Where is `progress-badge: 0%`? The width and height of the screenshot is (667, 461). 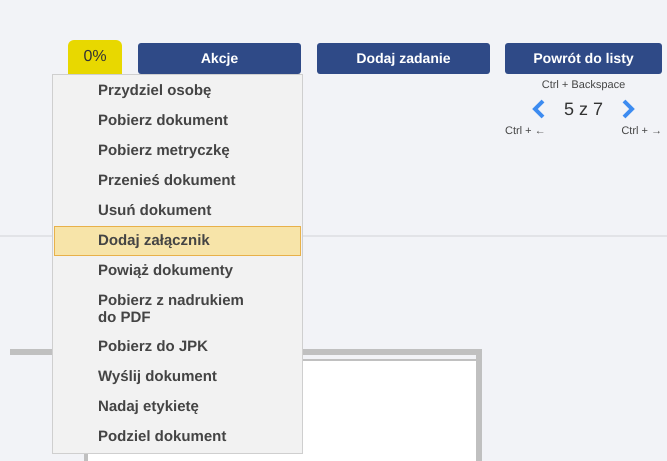 progress-badge: 0% is located at coordinates (95, 57).